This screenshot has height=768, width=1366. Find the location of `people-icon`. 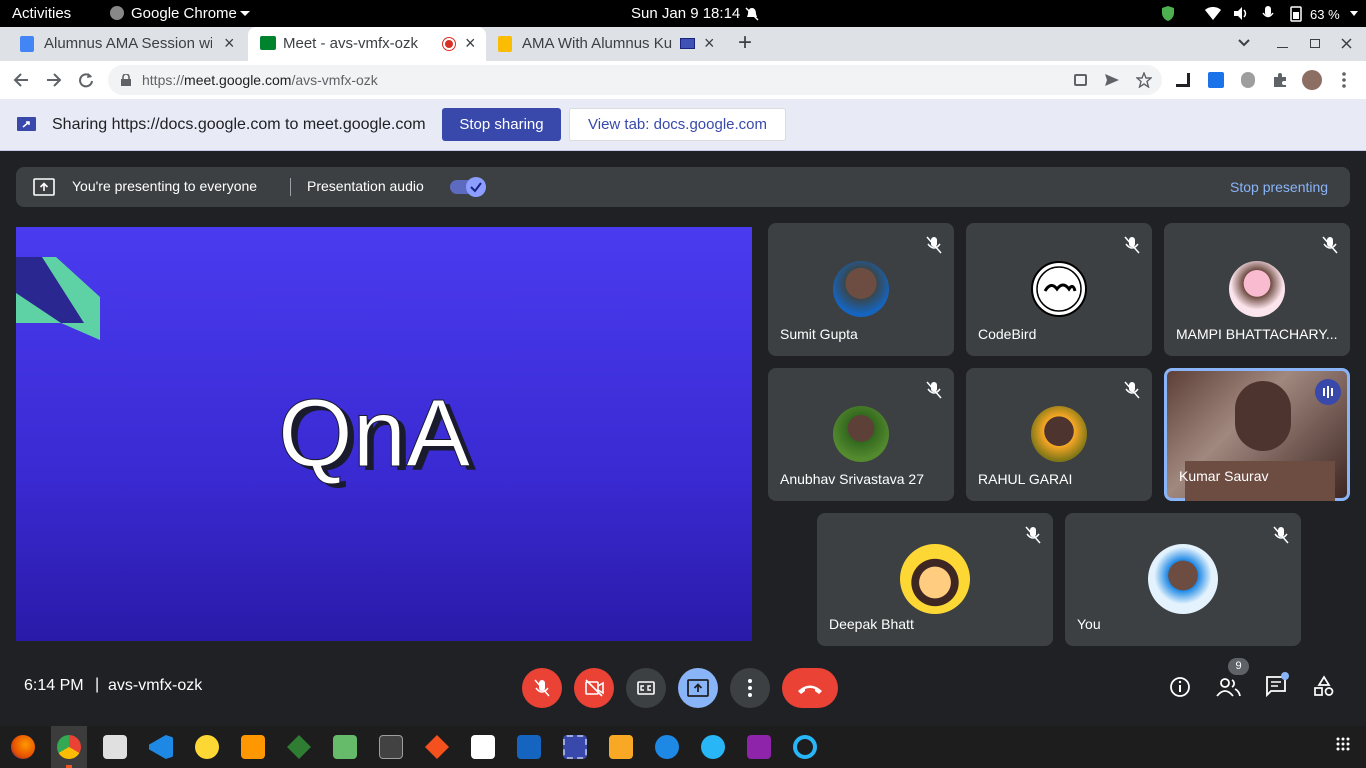

people-icon is located at coordinates (1228, 687).